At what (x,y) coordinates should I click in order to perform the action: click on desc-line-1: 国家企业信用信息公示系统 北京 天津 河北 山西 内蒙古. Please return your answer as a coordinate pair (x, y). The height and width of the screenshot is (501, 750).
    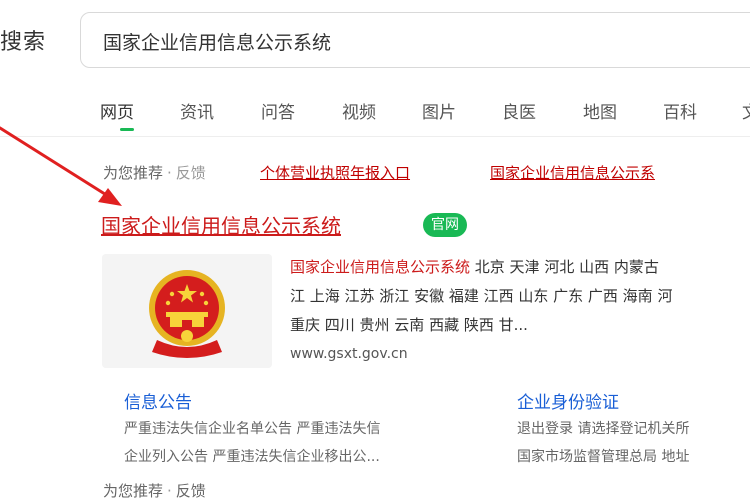
    Looking at the image, I should click on (520, 267).